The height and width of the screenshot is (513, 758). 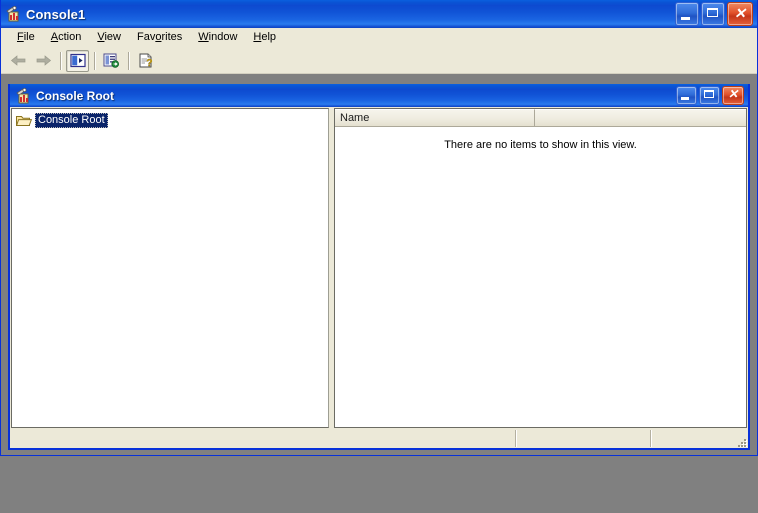 I want to click on column-header-blank, so click(x=640, y=117).